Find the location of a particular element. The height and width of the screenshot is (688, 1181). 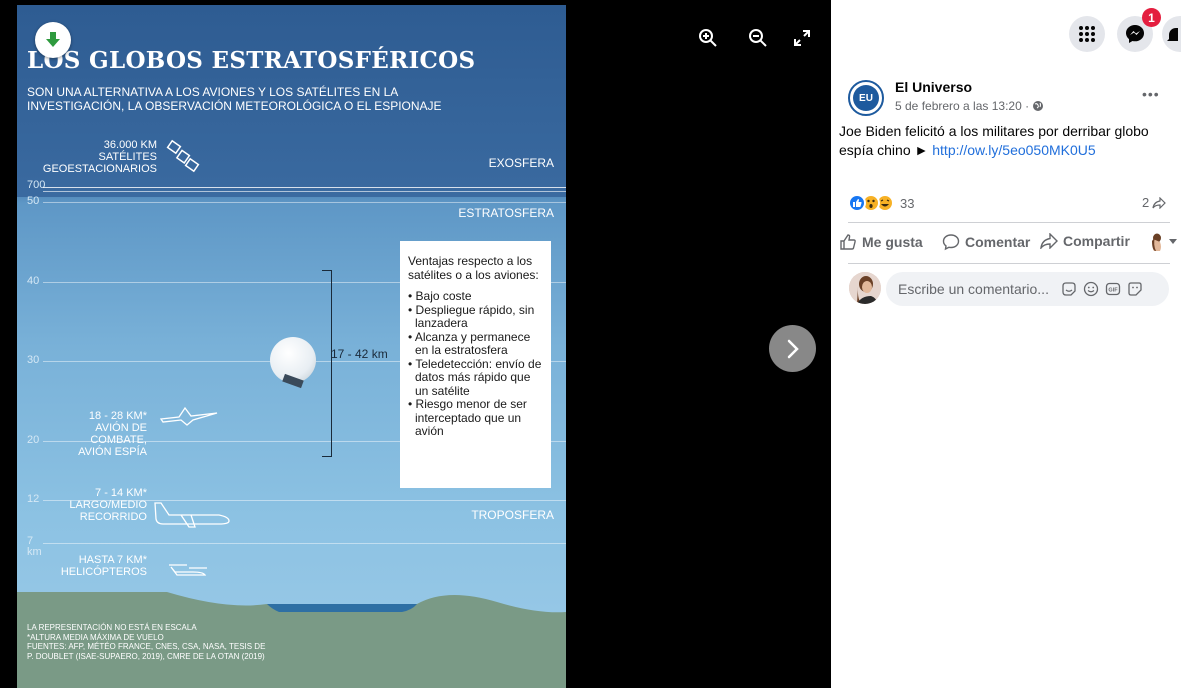

page-avatar: EU is located at coordinates (866, 98).